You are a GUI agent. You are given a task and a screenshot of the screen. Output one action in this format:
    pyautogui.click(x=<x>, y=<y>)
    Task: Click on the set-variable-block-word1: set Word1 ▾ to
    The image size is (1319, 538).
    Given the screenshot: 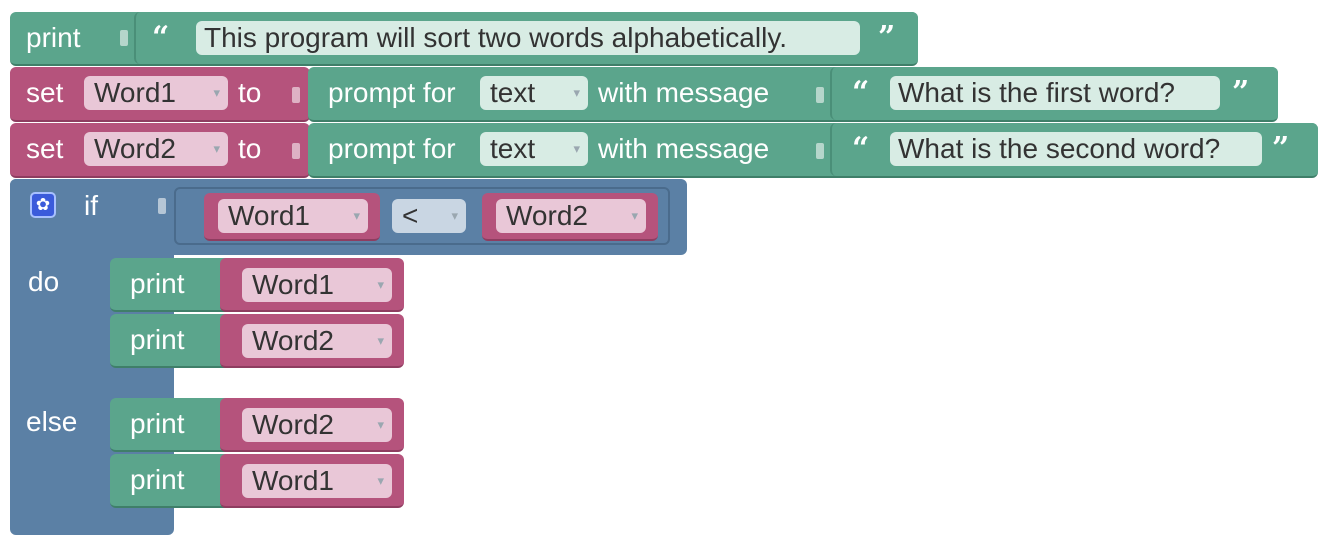 What is the action you would take?
    pyautogui.click(x=160, y=94)
    